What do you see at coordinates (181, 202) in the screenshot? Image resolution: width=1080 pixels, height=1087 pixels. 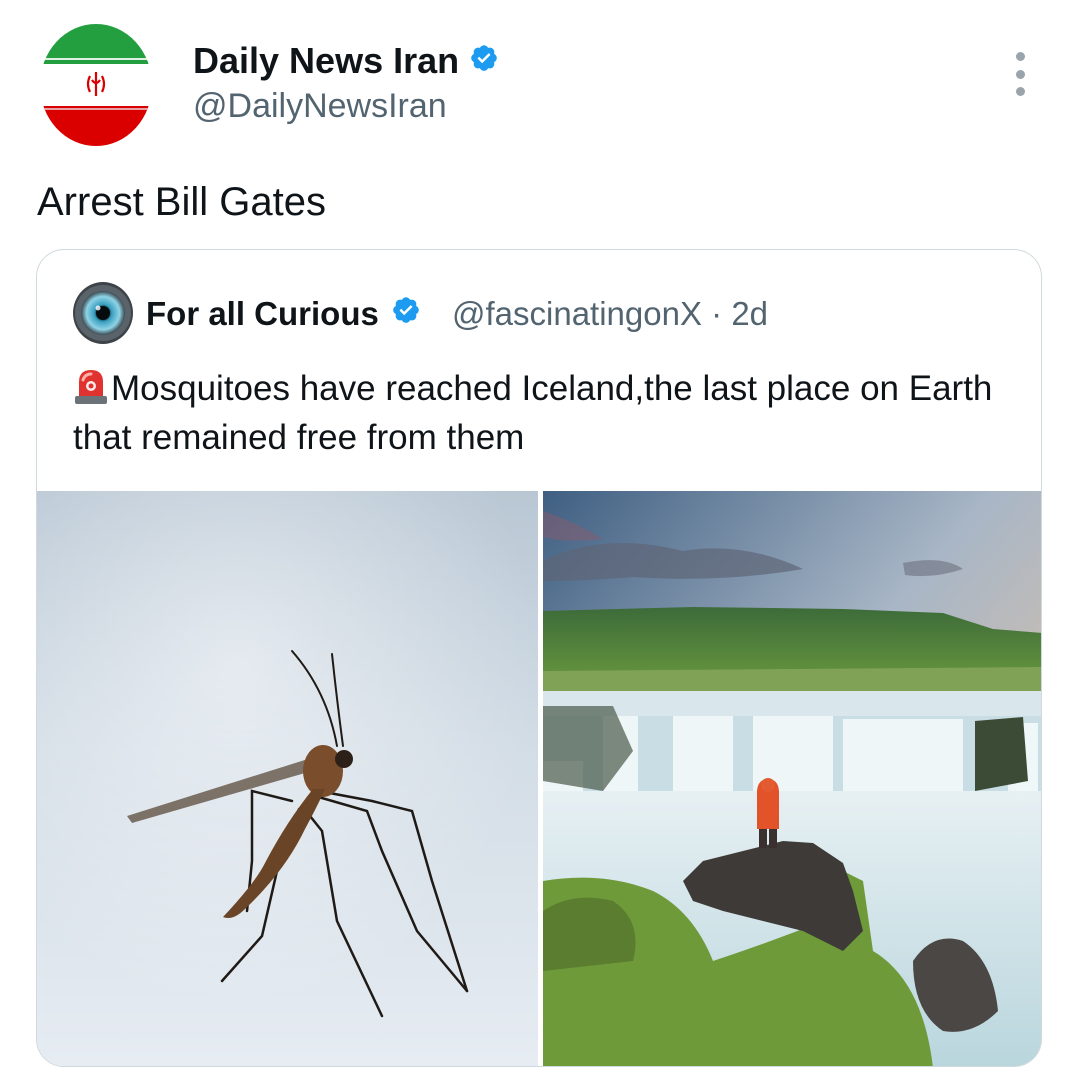 I see `tweet-text: Arrest Bill Gates` at bounding box center [181, 202].